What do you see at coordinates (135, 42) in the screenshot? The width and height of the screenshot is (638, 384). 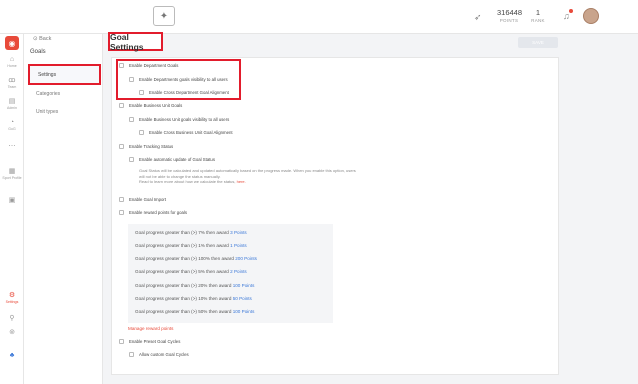 I see `page-title: Goal Settings` at bounding box center [135, 42].